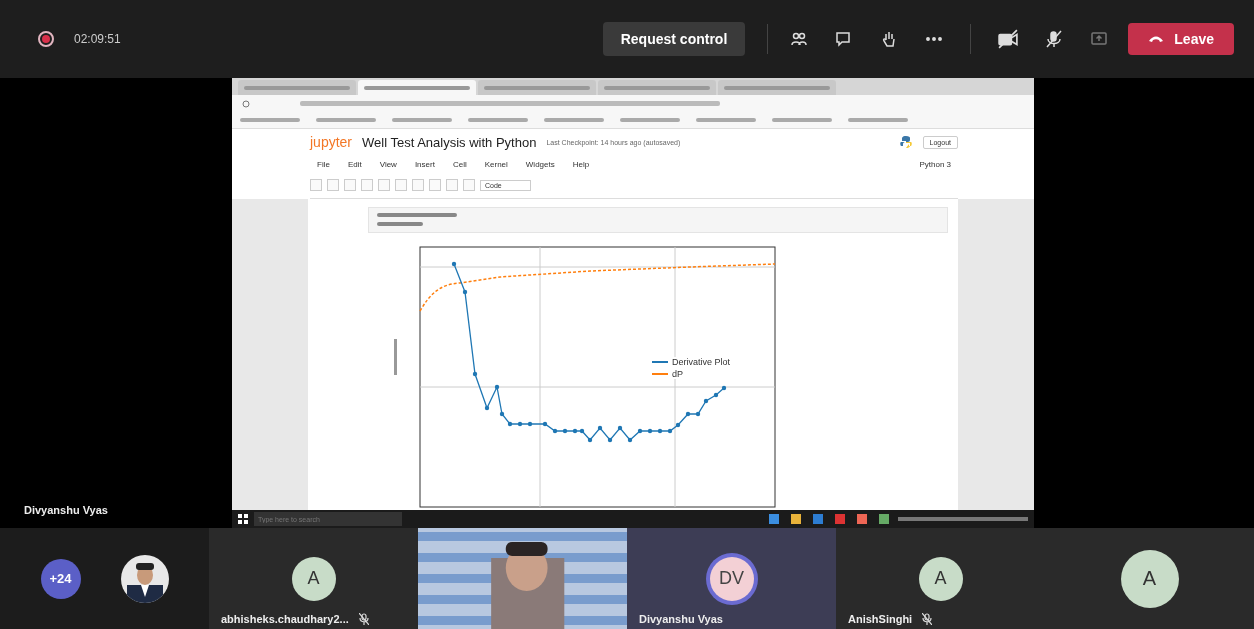 This screenshot has height=629, width=1254. Describe the element at coordinates (658, 220) in the screenshot. I see `code-cell` at that location.